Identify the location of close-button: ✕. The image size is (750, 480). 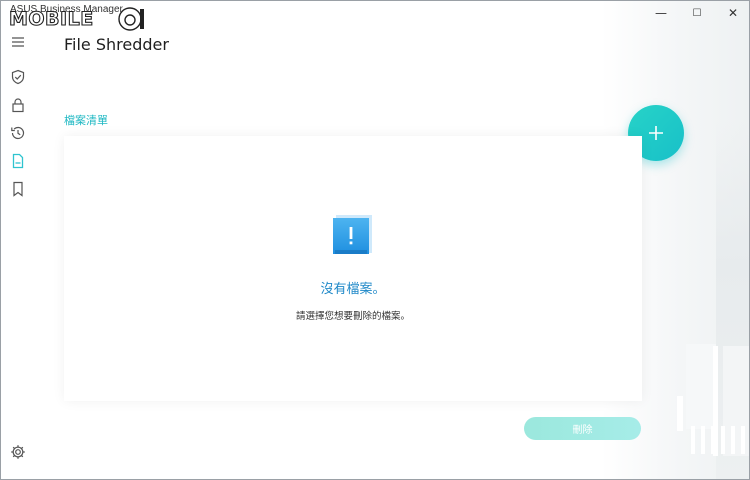
(732, 13).